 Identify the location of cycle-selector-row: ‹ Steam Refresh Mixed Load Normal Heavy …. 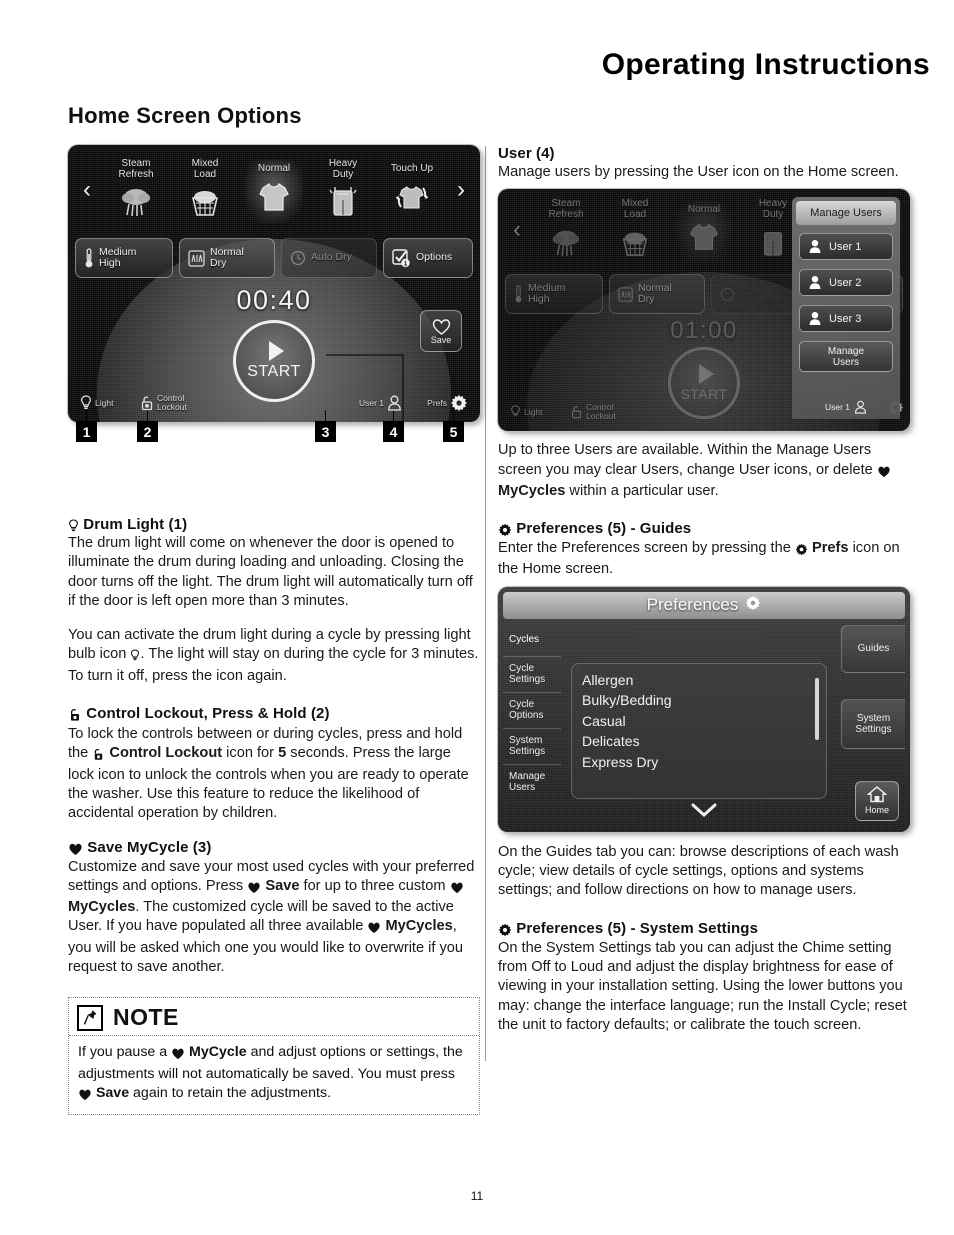
(274, 188).